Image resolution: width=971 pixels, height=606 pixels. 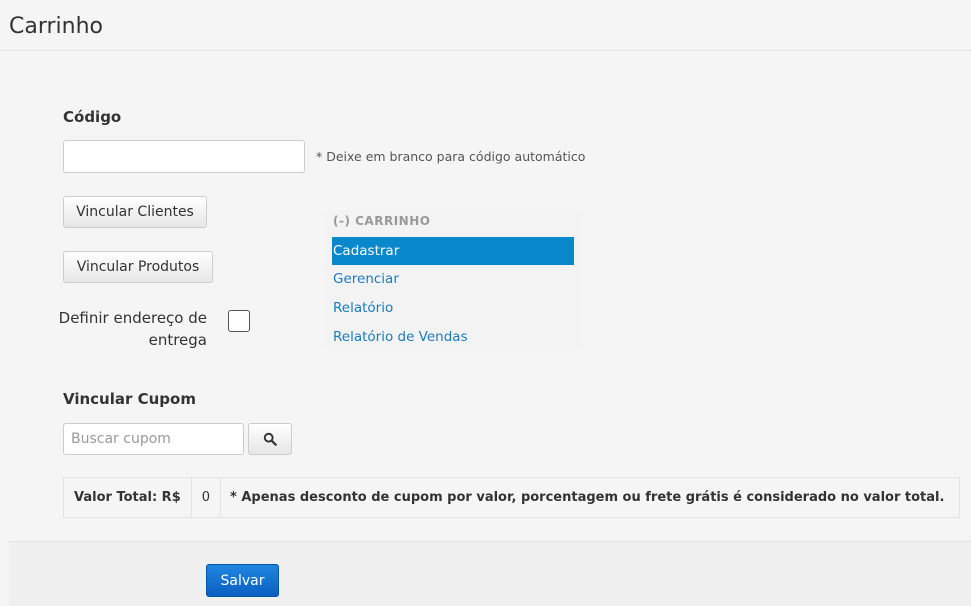 I want to click on page-header: Carrinho, so click(x=485, y=25).